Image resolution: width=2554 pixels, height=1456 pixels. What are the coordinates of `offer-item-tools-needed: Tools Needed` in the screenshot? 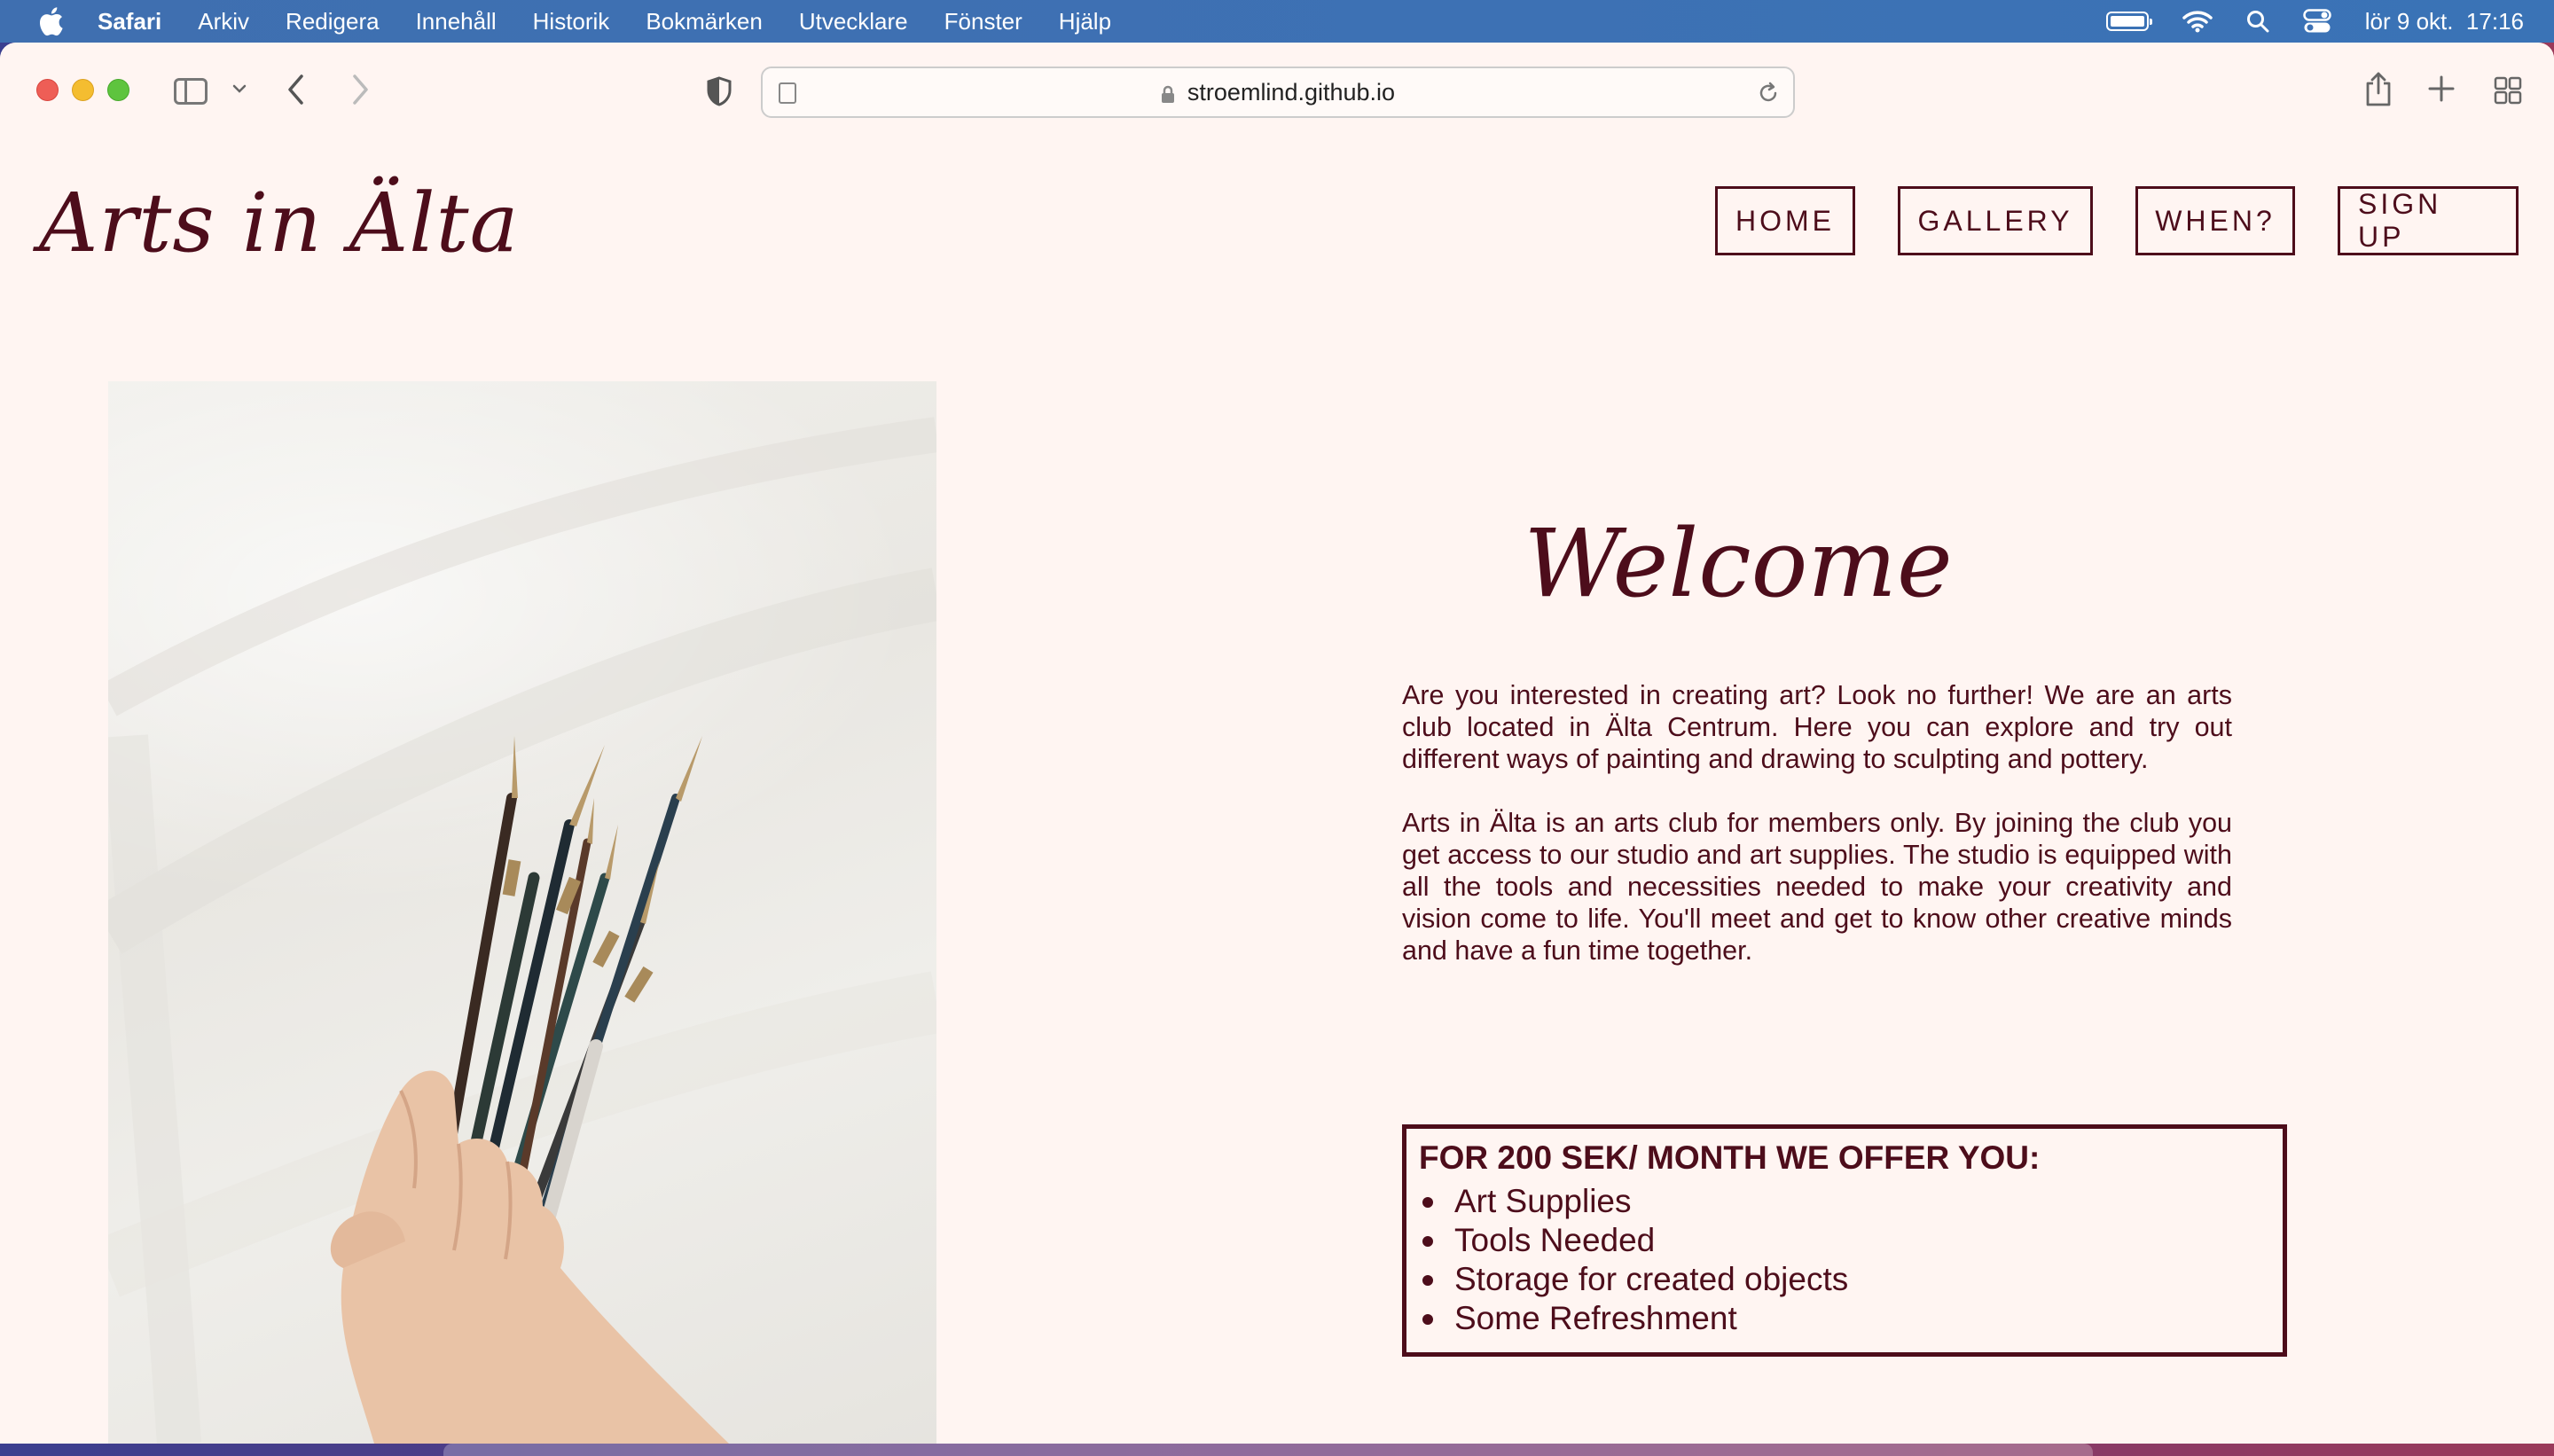 It's located at (1844, 1240).